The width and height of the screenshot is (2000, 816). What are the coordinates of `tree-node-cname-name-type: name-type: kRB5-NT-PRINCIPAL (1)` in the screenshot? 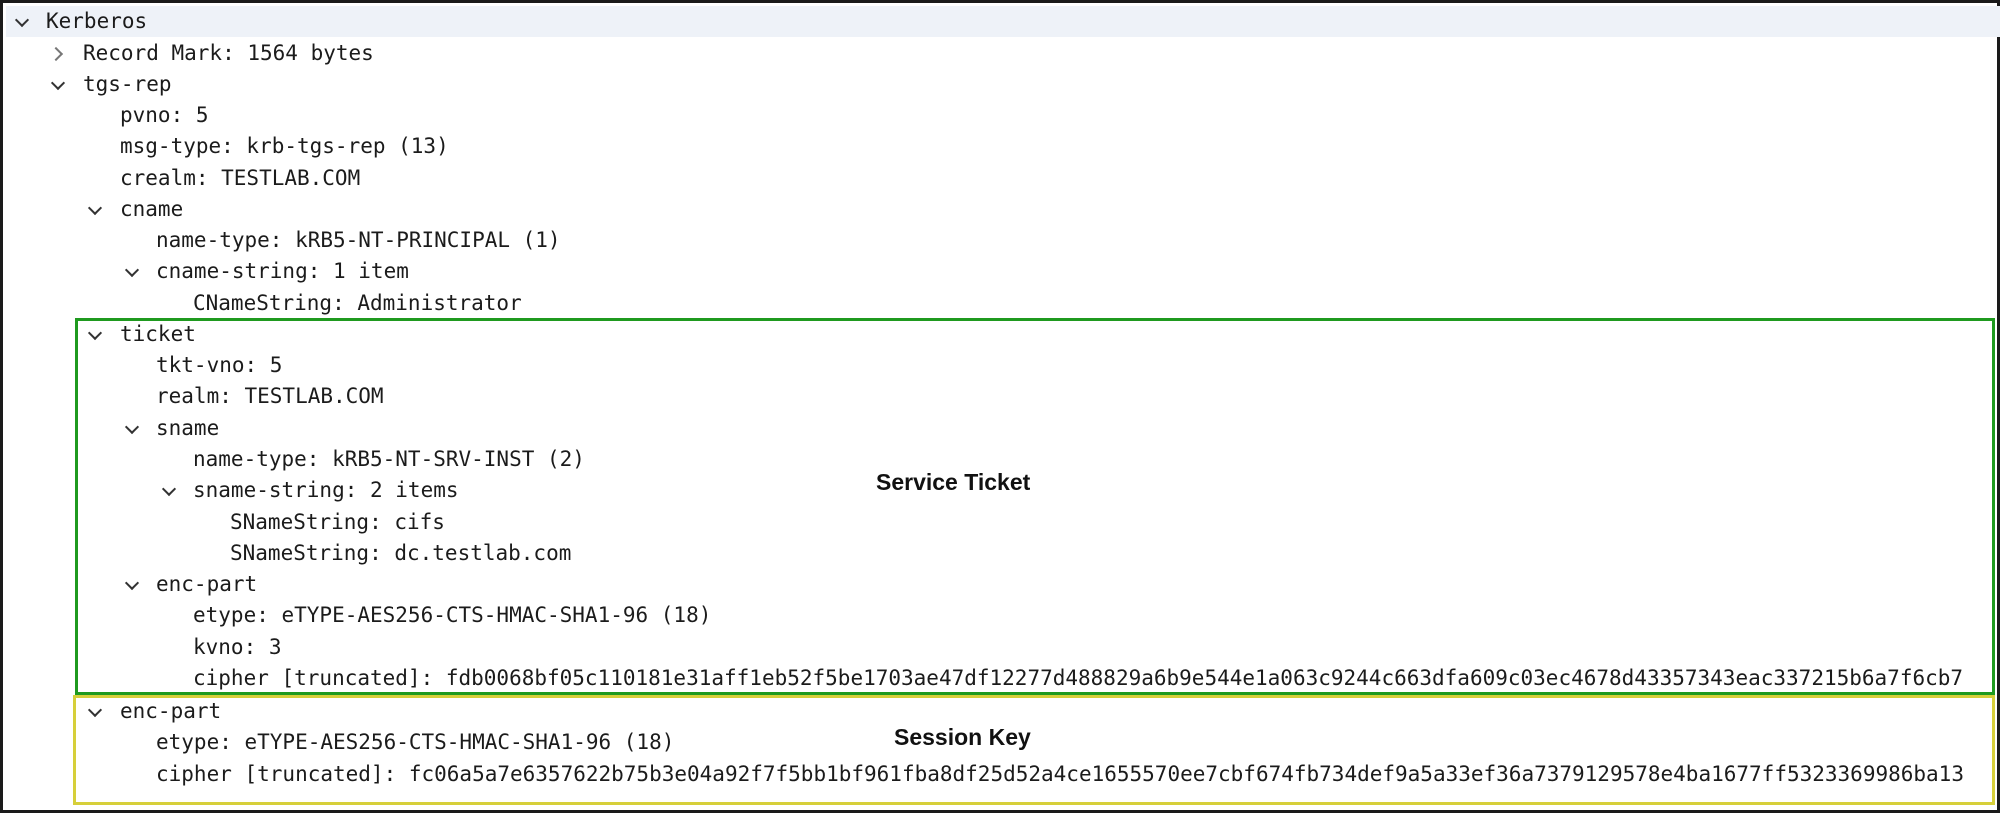 It's located at (1001, 240).